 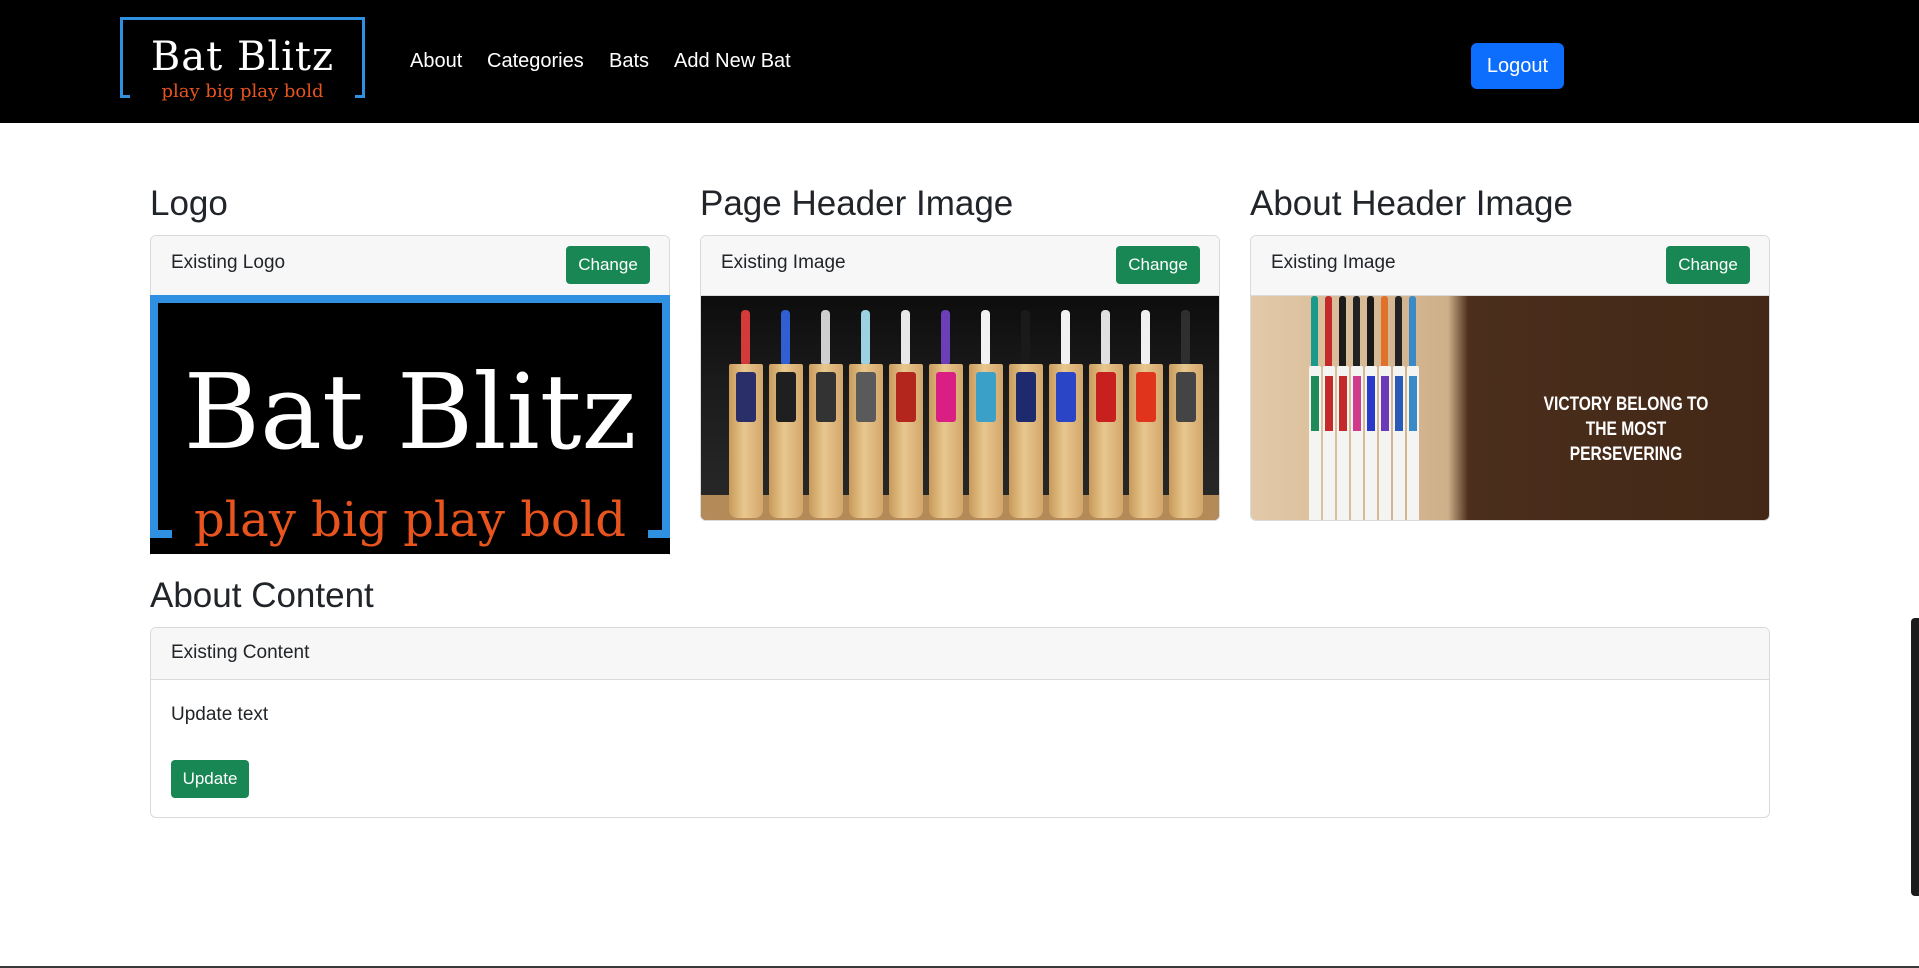 What do you see at coordinates (783, 262) in the screenshot?
I see `page-header-image-card-header-label: Existing Image` at bounding box center [783, 262].